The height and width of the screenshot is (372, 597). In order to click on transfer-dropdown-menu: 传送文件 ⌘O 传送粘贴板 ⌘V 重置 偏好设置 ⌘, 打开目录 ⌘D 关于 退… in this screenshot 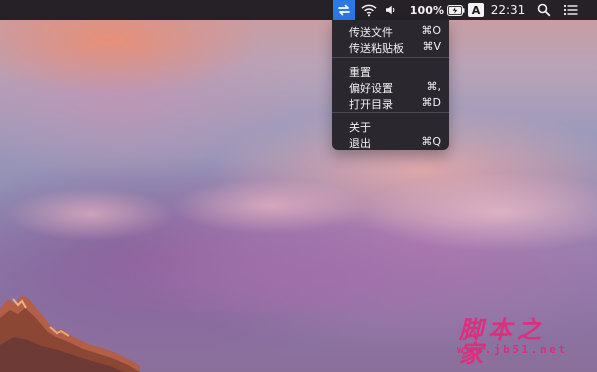, I will do `click(390, 85)`.